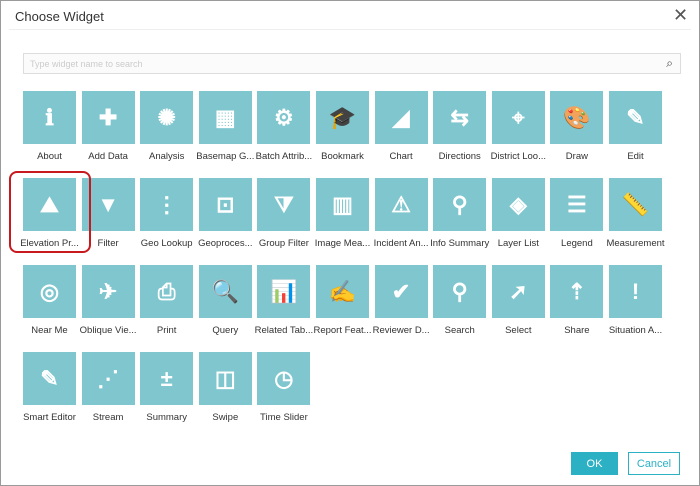 The image size is (700, 486). What do you see at coordinates (49, 117) in the screenshot?
I see `widget-icon: ℹ` at bounding box center [49, 117].